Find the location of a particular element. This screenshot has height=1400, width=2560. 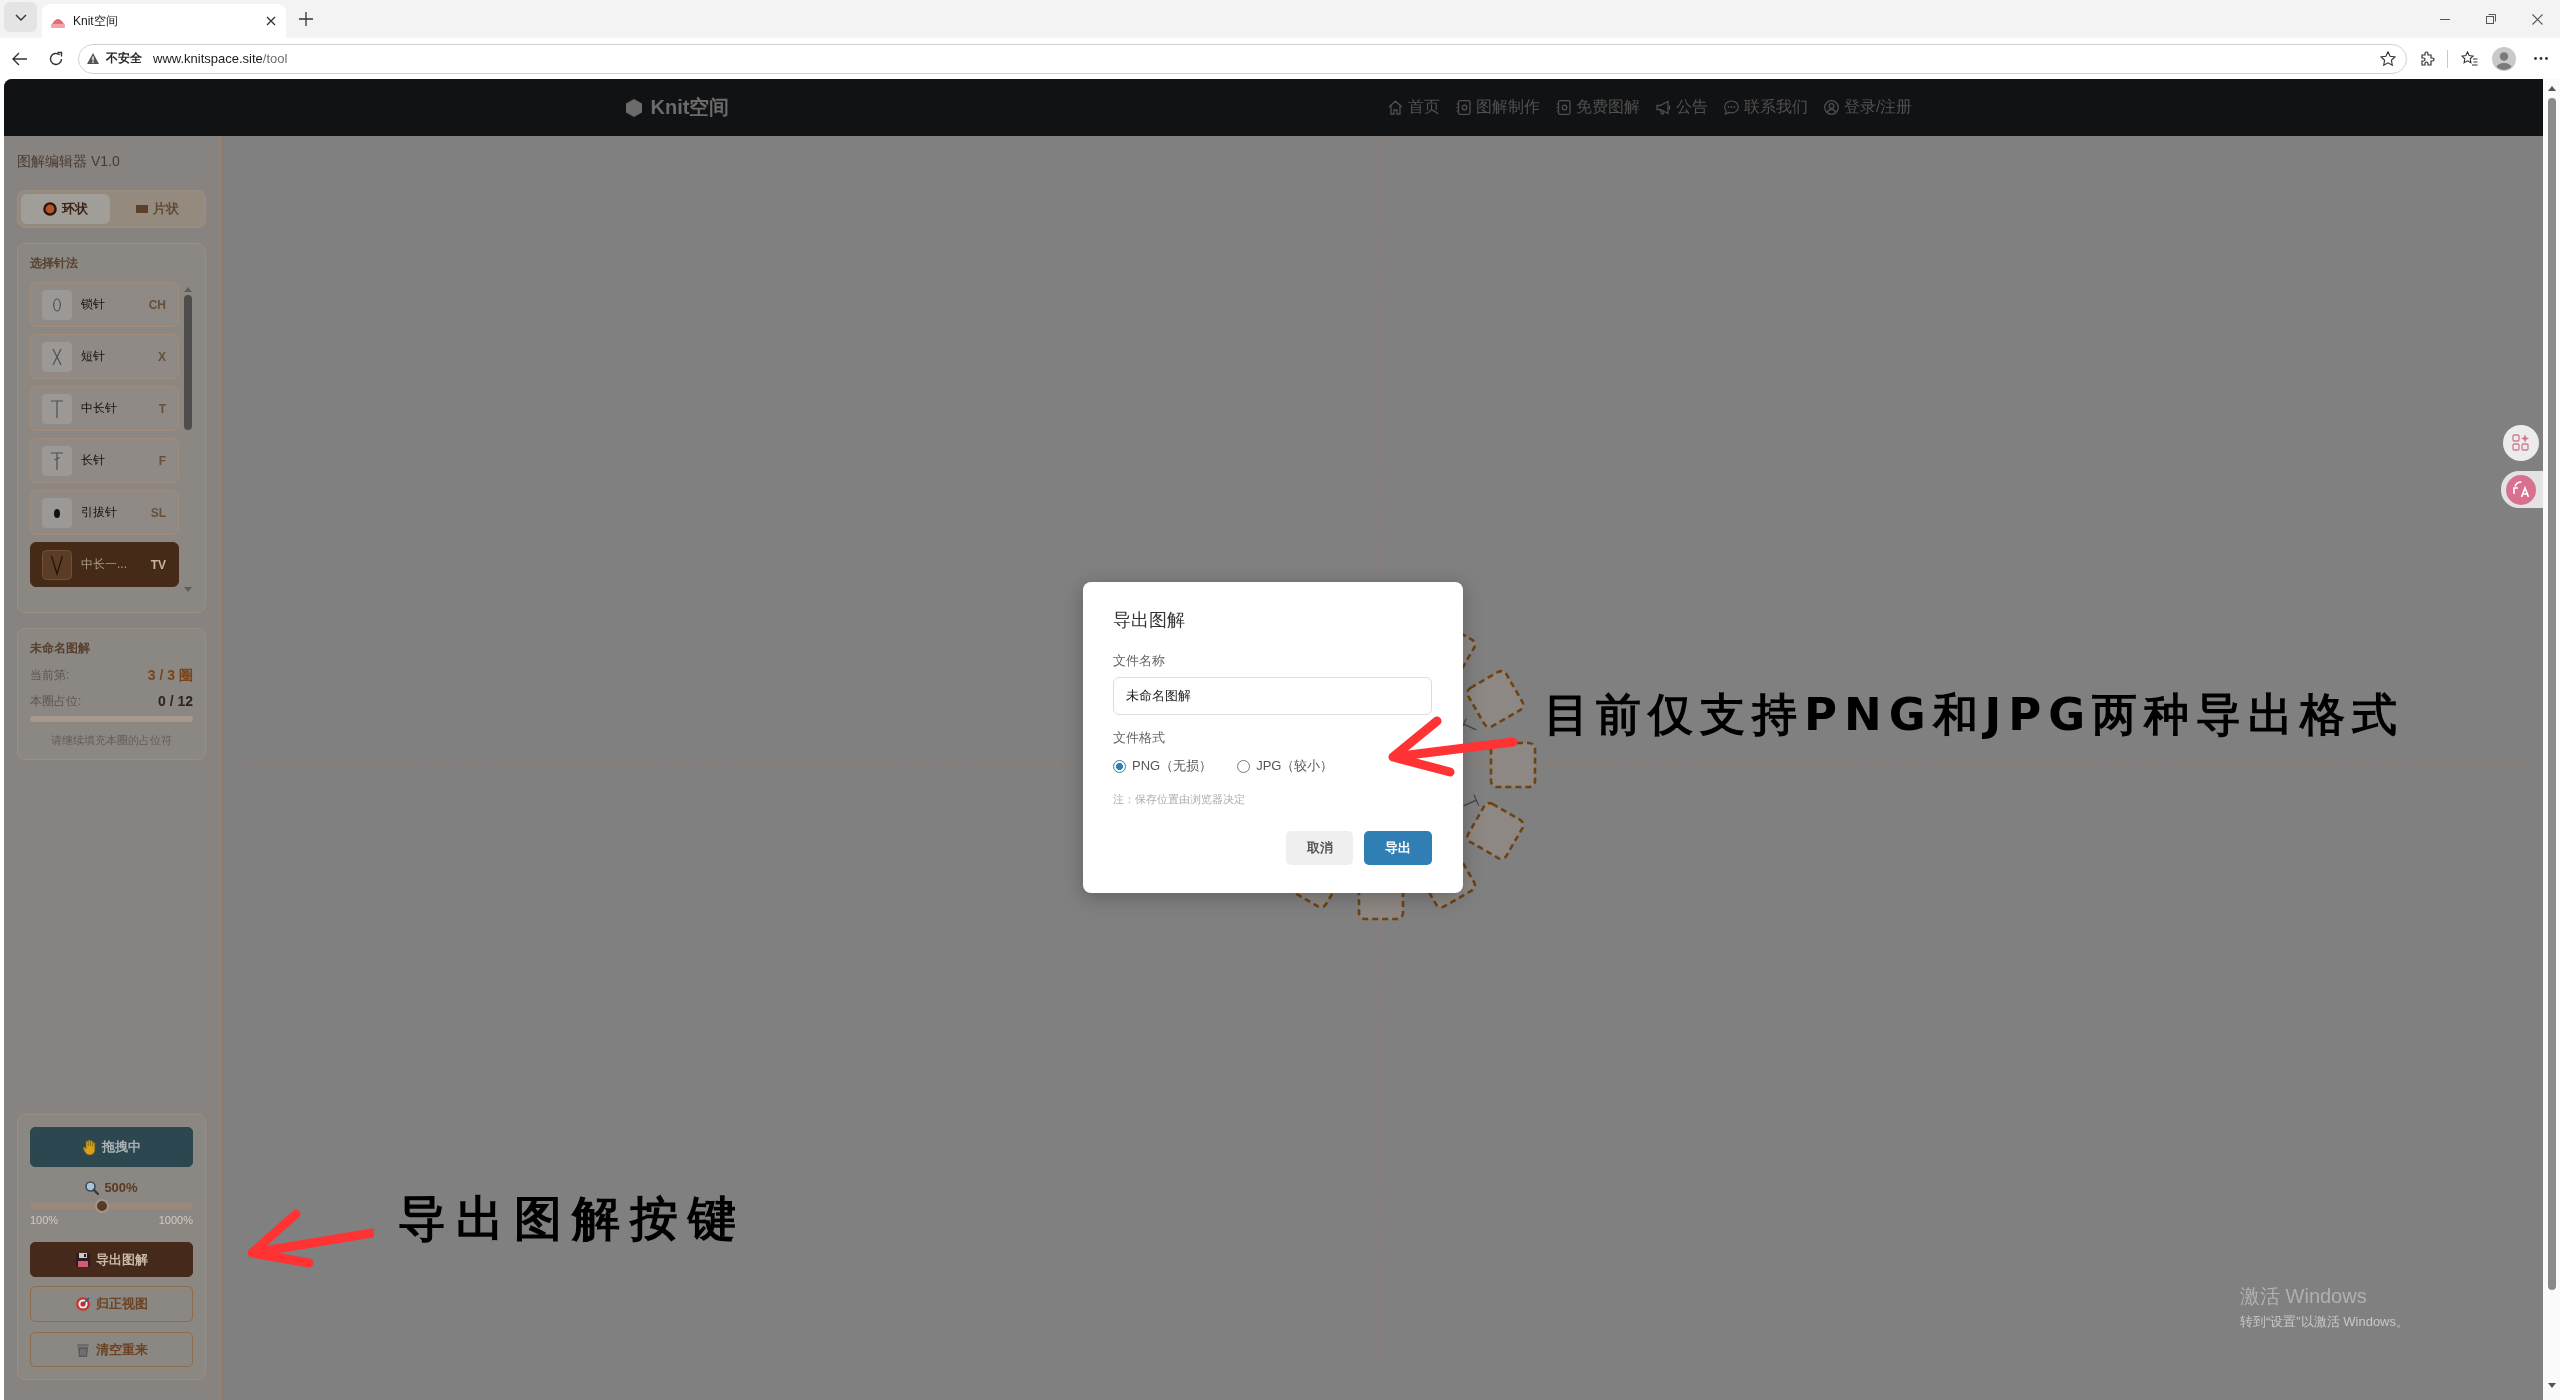

stitch-name: 中长针 is located at coordinates (99, 408).